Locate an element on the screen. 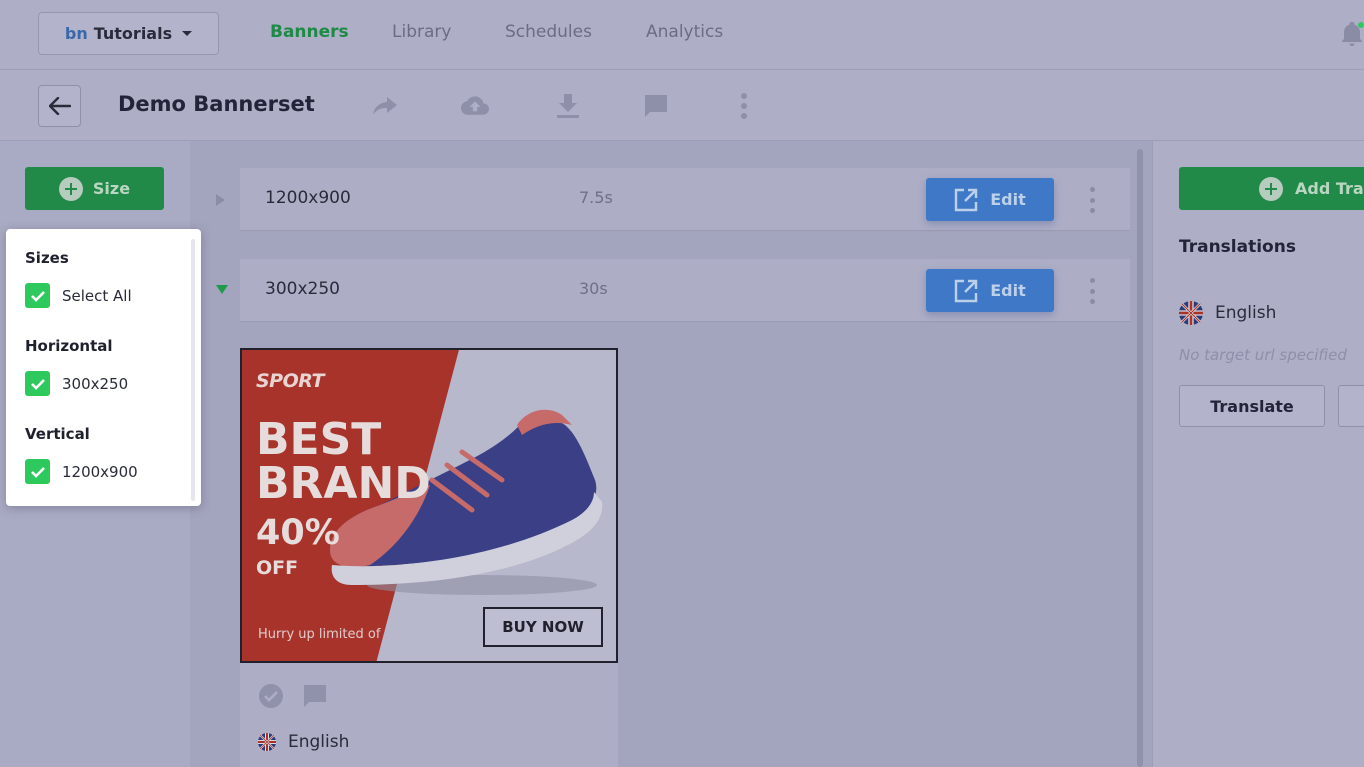 The image size is (1364, 767). vertical-heading: Vertical is located at coordinates (57, 434).